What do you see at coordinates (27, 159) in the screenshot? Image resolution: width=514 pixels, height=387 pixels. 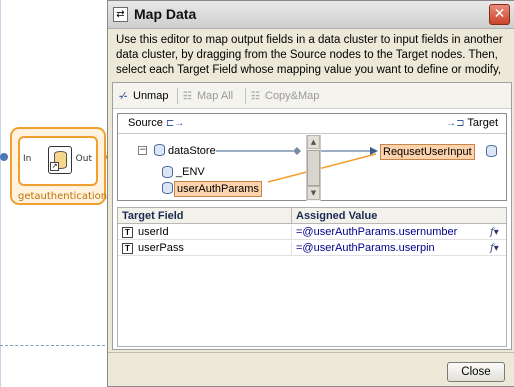 I see `node-in-label: In` at bounding box center [27, 159].